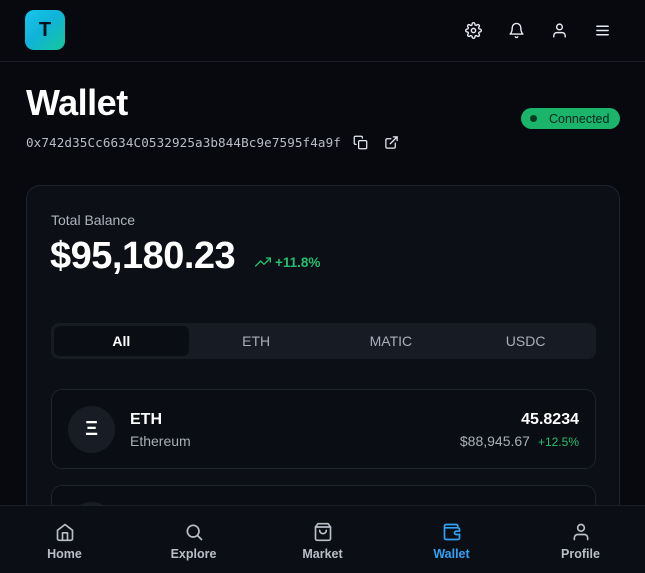 This screenshot has width=645, height=573. What do you see at coordinates (146, 419) in the screenshot?
I see `token-symbol: ETH` at bounding box center [146, 419].